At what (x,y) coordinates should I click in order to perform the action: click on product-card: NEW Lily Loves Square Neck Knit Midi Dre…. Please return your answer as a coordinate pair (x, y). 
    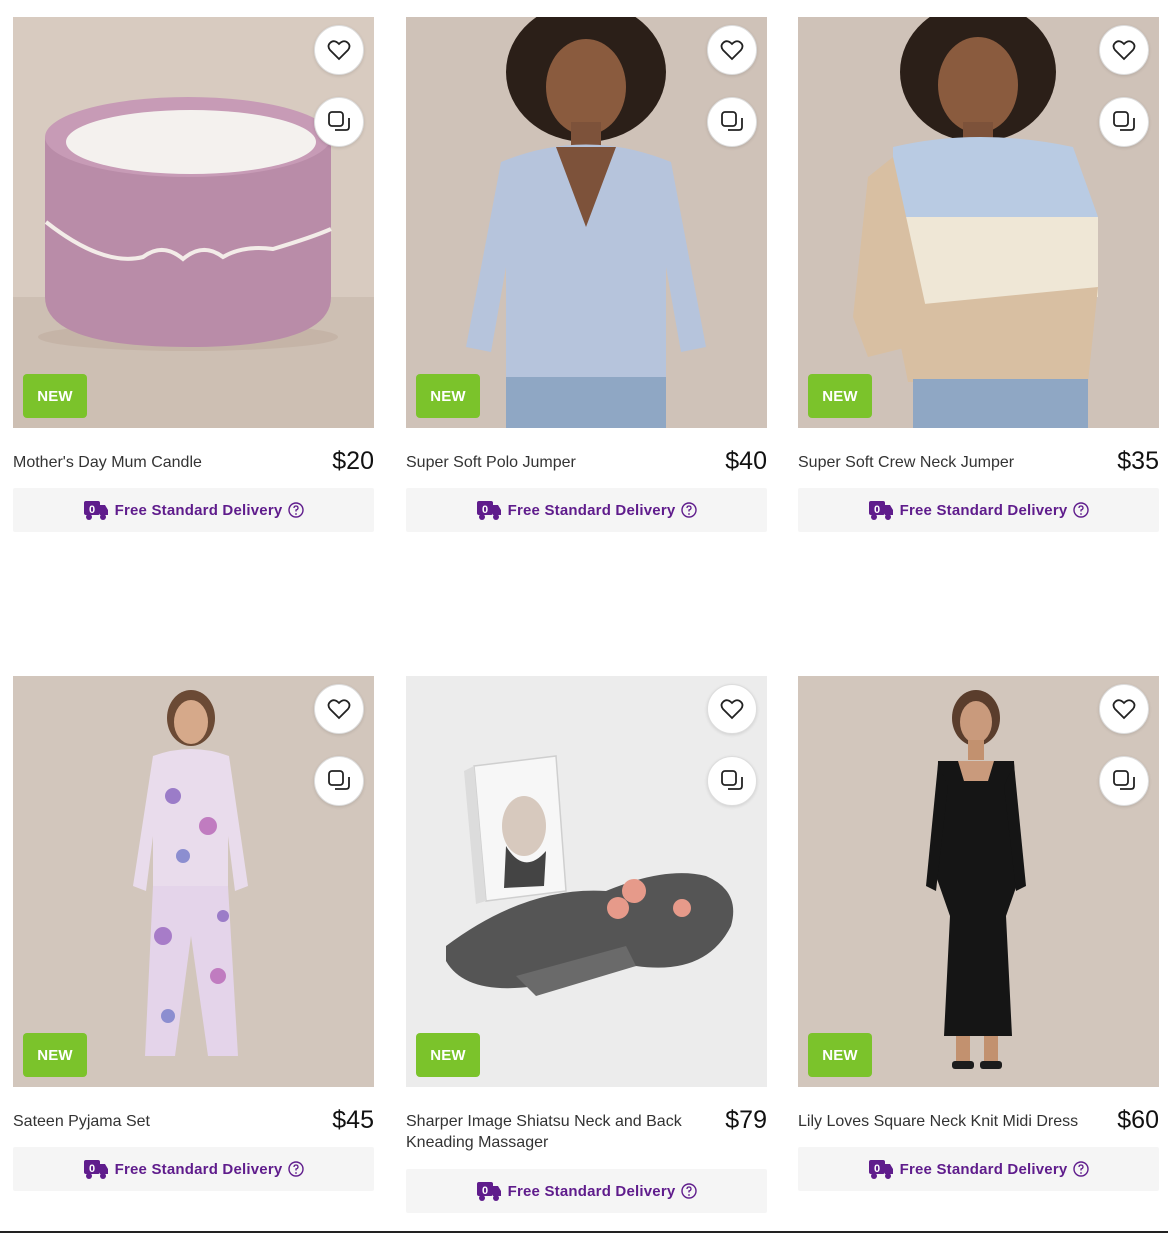
    Looking at the image, I should click on (978, 933).